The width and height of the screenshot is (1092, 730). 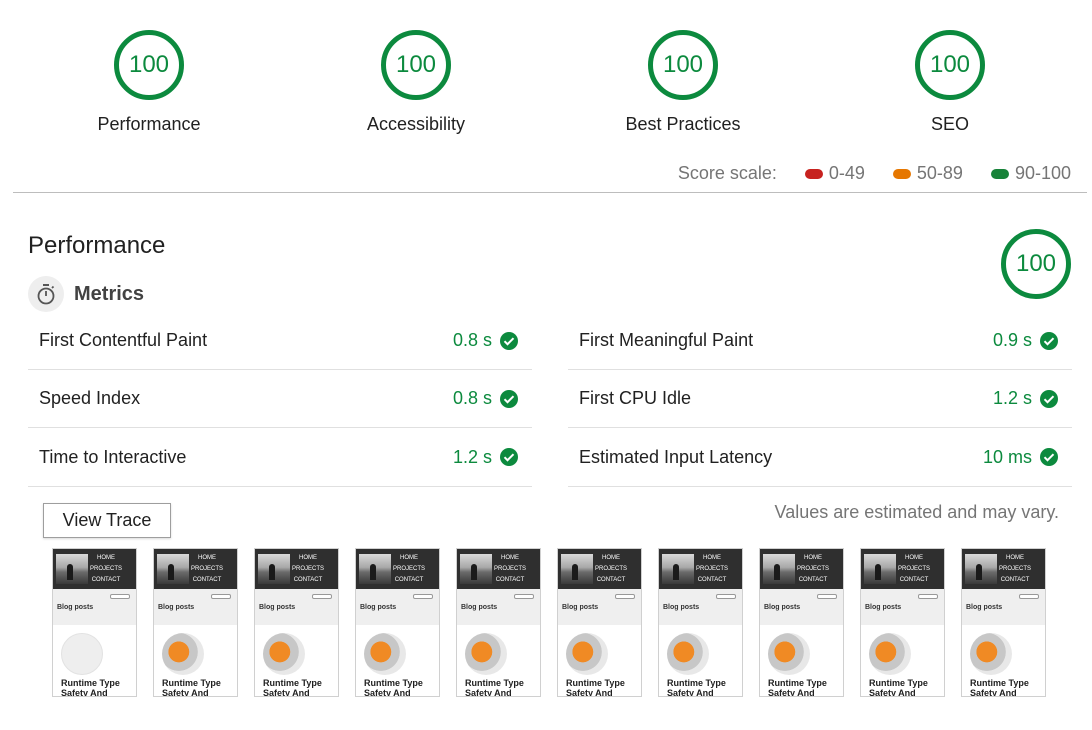 I want to click on metric-name: Estimated Input Latency, so click(x=676, y=456).